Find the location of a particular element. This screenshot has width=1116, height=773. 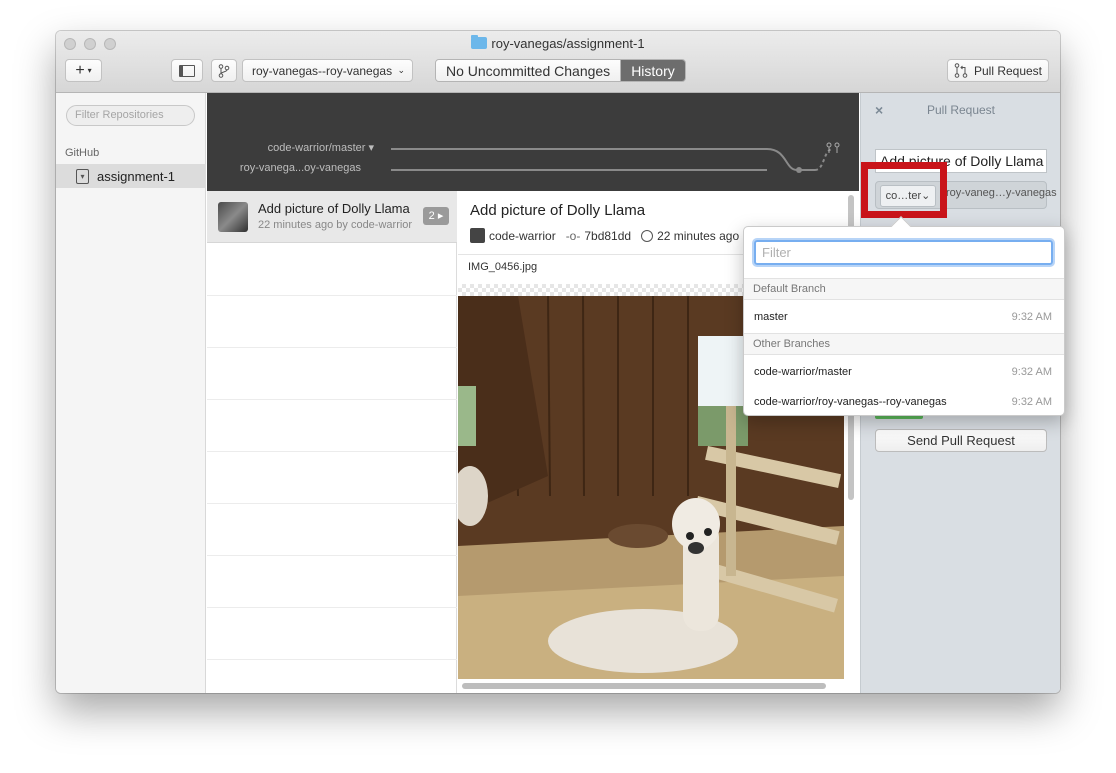

sidebar-icon is located at coordinates (187, 70).